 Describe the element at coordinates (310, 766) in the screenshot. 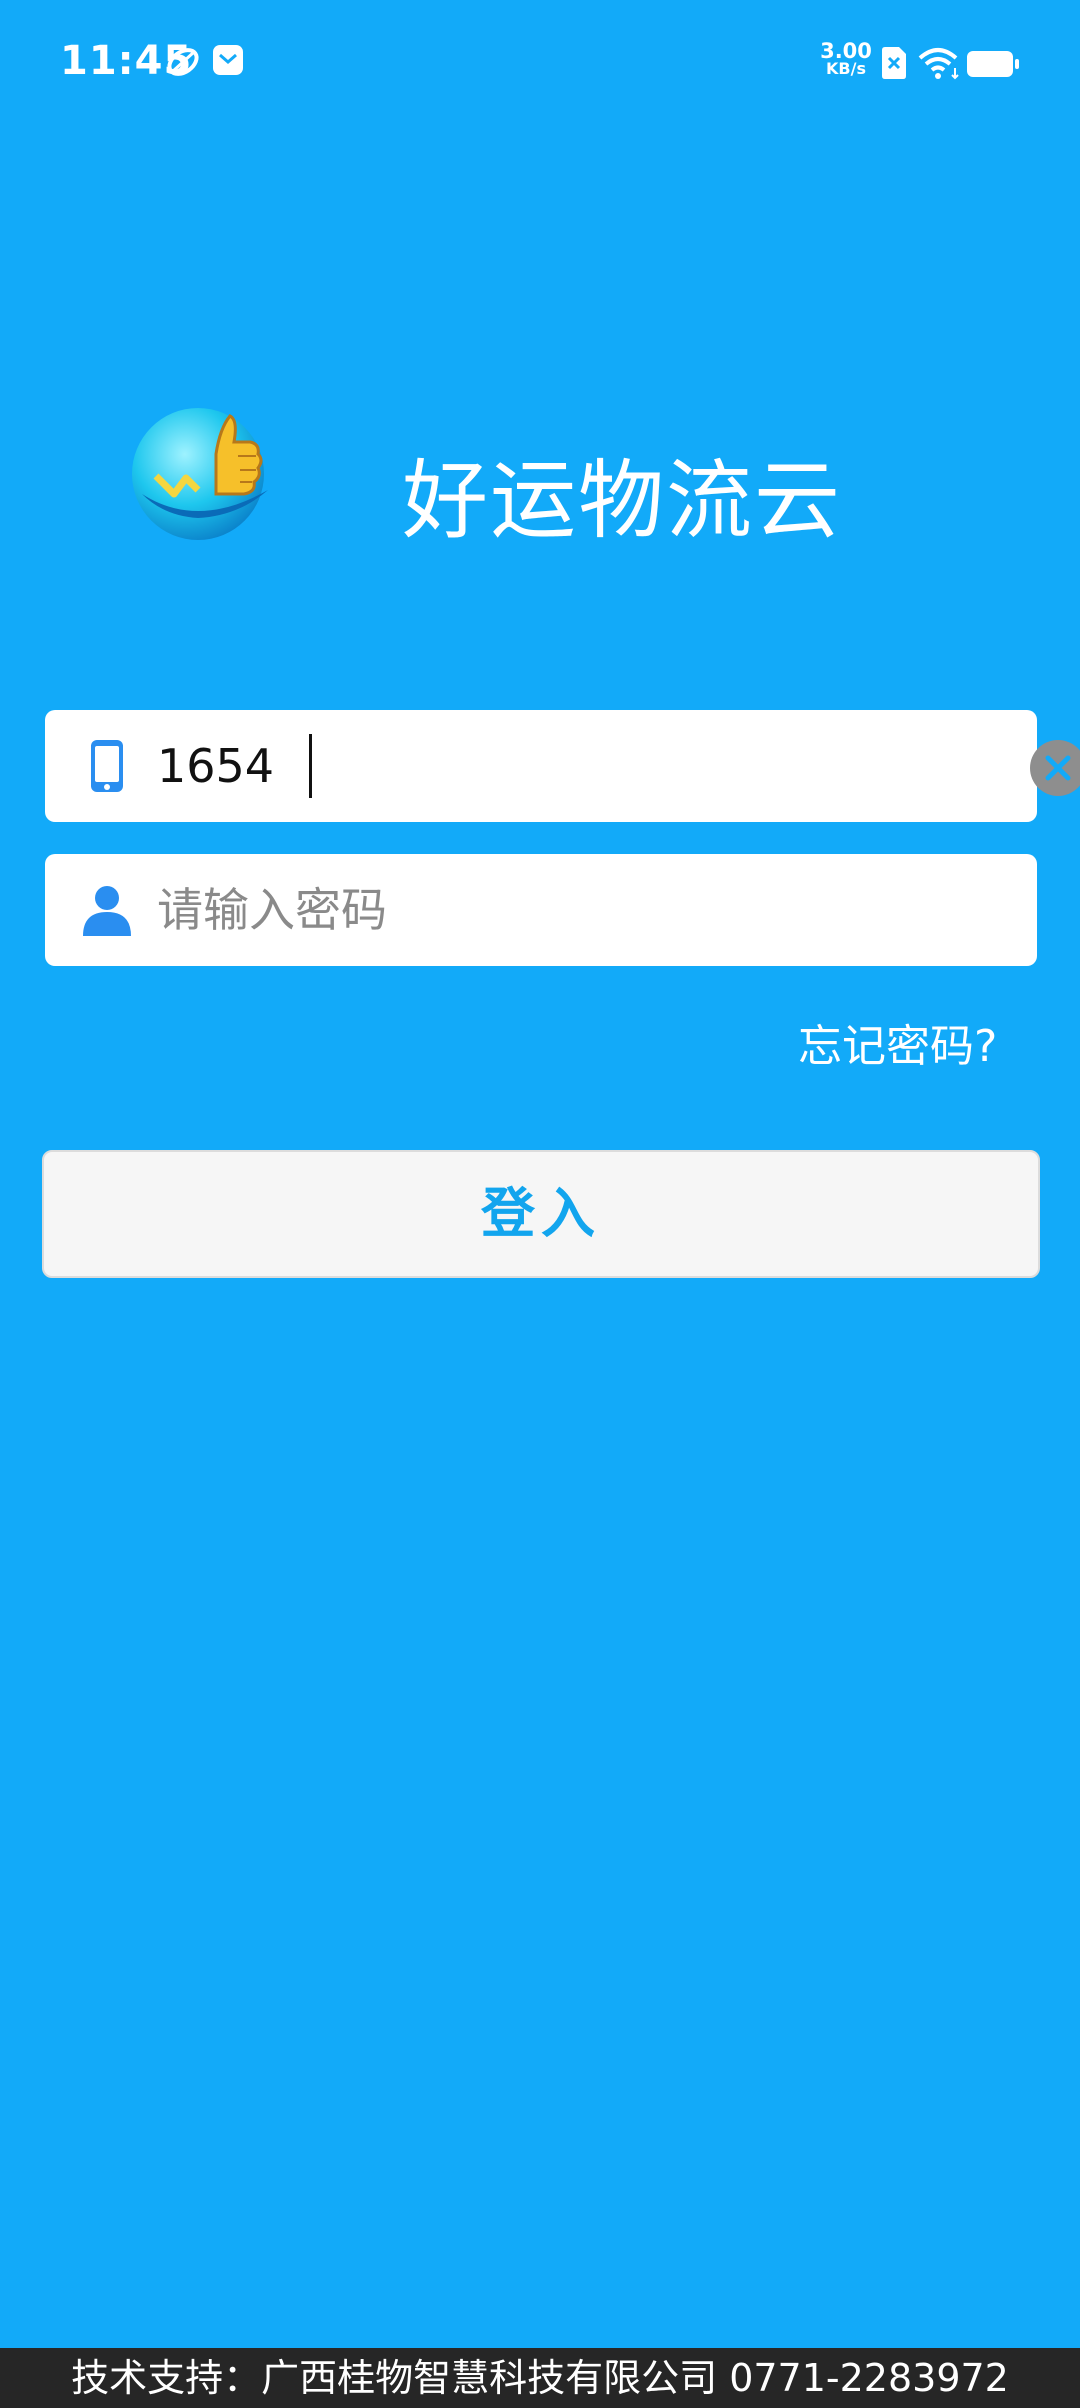

I see `text-cursor` at that location.